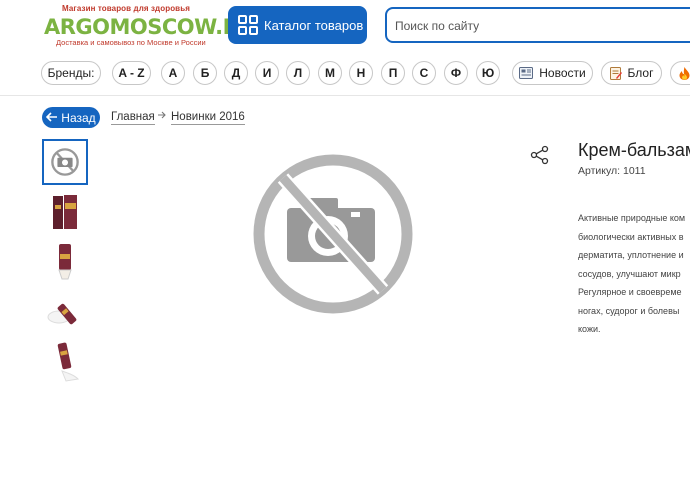 The image size is (690, 490). What do you see at coordinates (630, 292) in the screenshot?
I see `description-line: Регулярное и своевреме` at bounding box center [630, 292].